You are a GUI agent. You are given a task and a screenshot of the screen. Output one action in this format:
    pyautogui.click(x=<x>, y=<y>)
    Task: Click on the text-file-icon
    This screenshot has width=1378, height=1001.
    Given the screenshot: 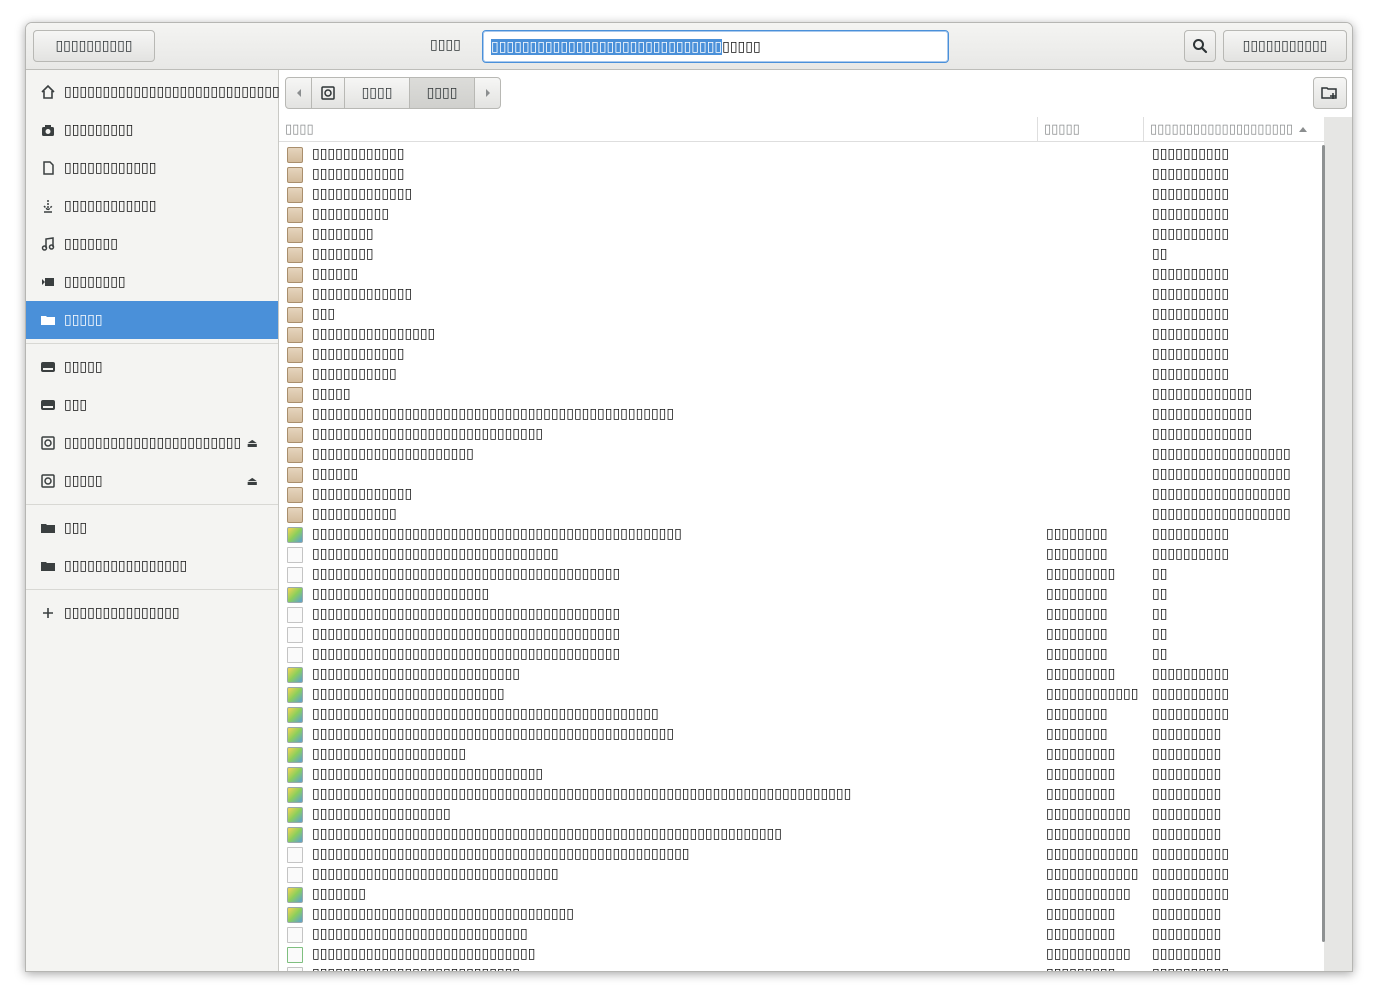 What is the action you would take?
    pyautogui.click(x=295, y=969)
    